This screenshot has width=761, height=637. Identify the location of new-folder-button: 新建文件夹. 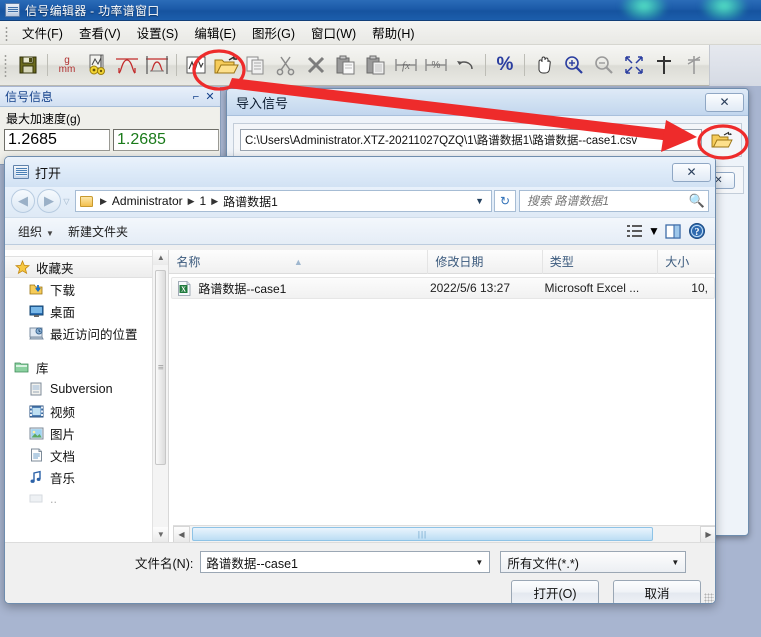
(98, 231).